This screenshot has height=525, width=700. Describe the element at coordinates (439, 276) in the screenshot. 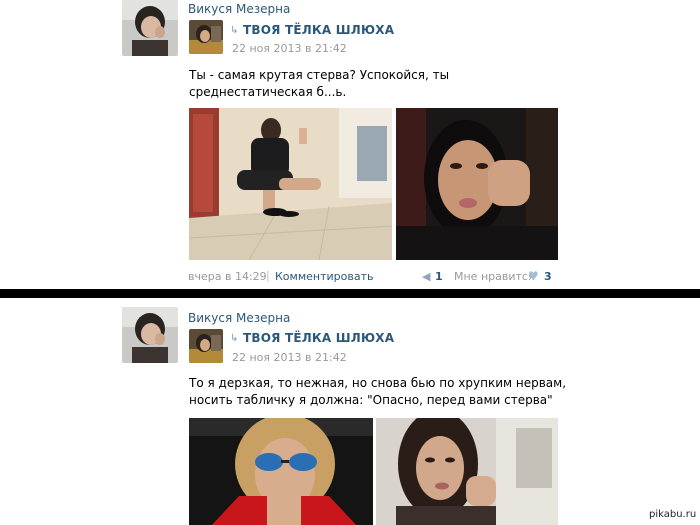

I see `share-count: 1` at that location.